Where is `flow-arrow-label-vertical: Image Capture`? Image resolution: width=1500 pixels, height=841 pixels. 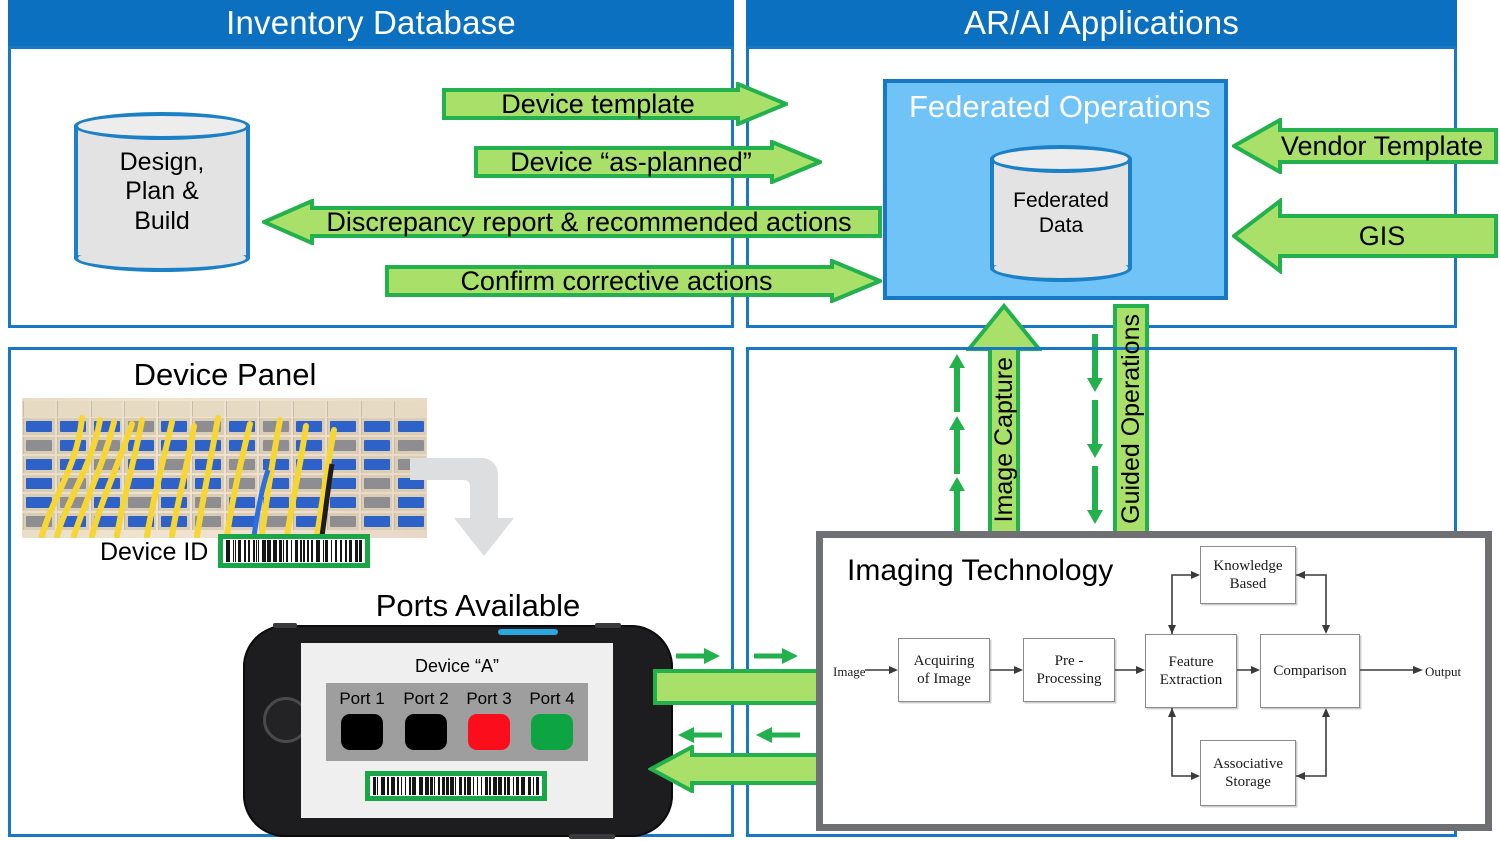
flow-arrow-label-vertical: Image Capture is located at coordinates (1003, 440).